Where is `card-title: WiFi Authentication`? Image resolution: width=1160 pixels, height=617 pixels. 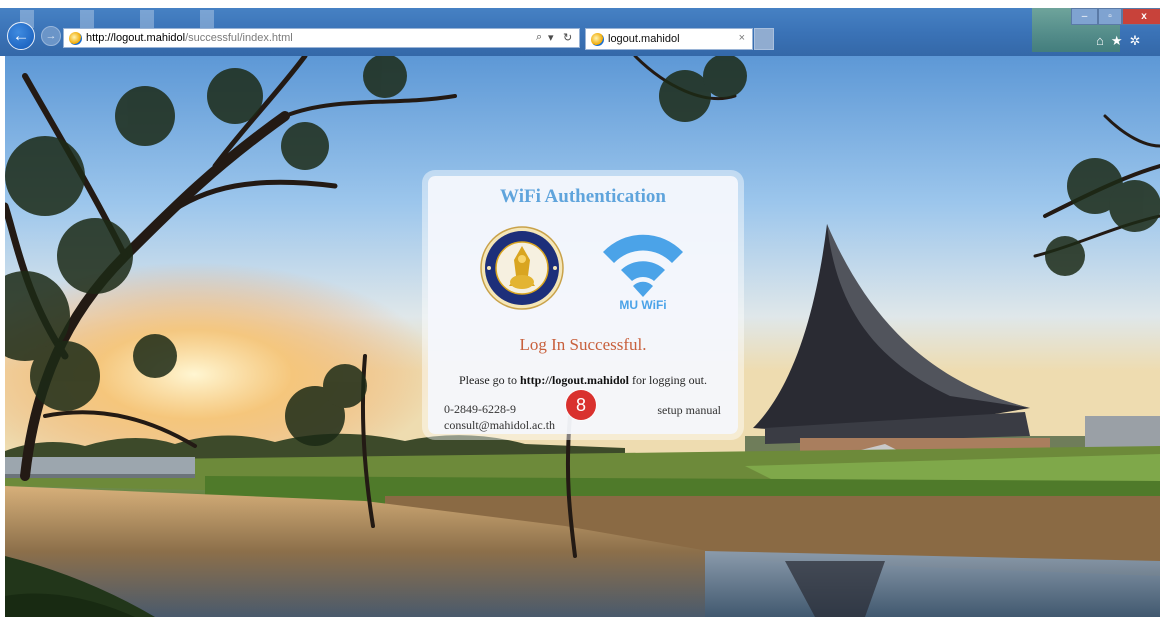
card-title: WiFi Authentication is located at coordinates (583, 196).